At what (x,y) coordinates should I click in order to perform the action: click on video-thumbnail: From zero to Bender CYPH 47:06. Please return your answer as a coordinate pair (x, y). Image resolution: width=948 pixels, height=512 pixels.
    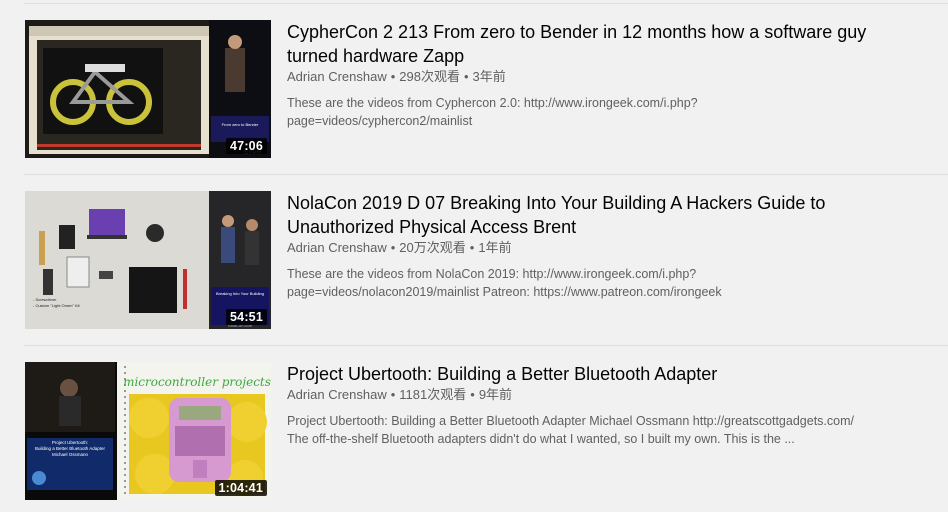
    Looking at the image, I should click on (148, 89).